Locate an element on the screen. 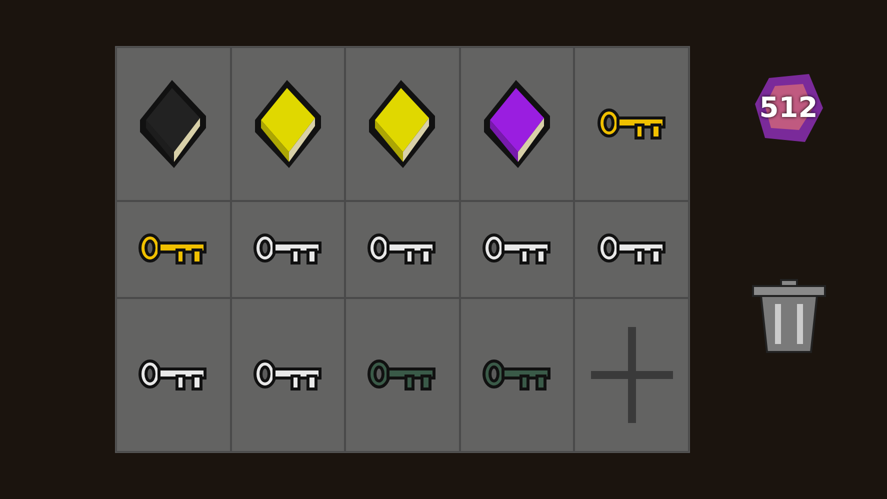  trash-icon is located at coordinates (788, 316).